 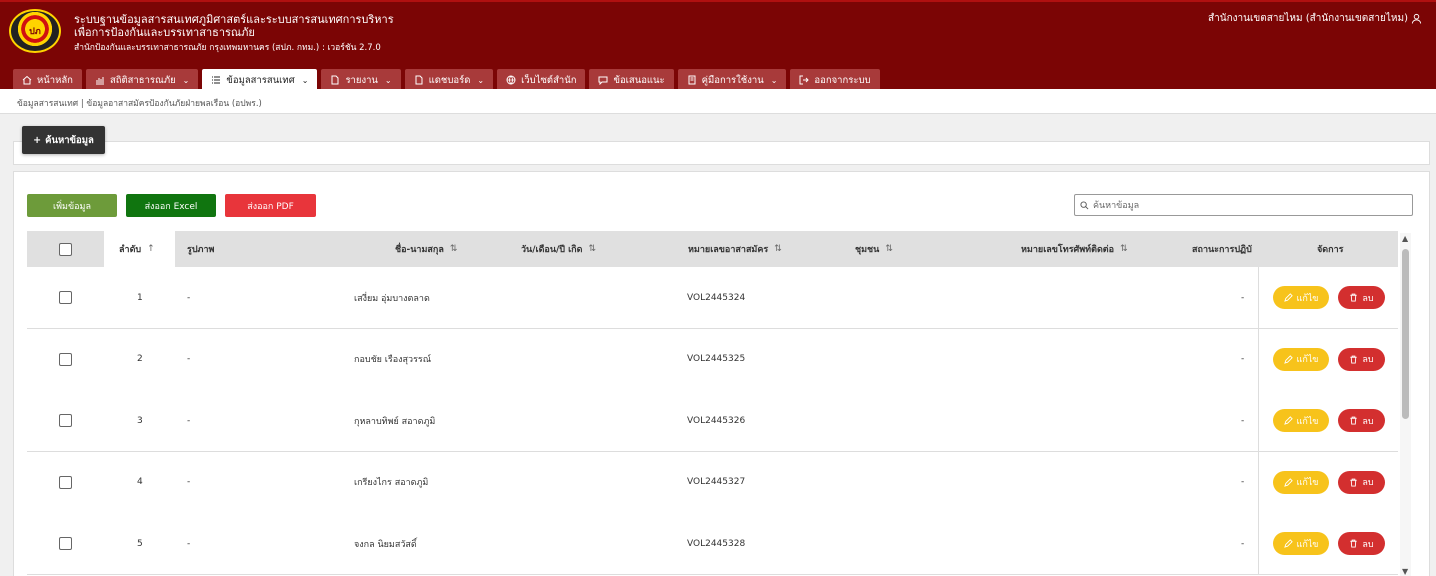 What do you see at coordinates (716, 482) in the screenshot?
I see `row-volunteer-no: VOL2445327` at bounding box center [716, 482].